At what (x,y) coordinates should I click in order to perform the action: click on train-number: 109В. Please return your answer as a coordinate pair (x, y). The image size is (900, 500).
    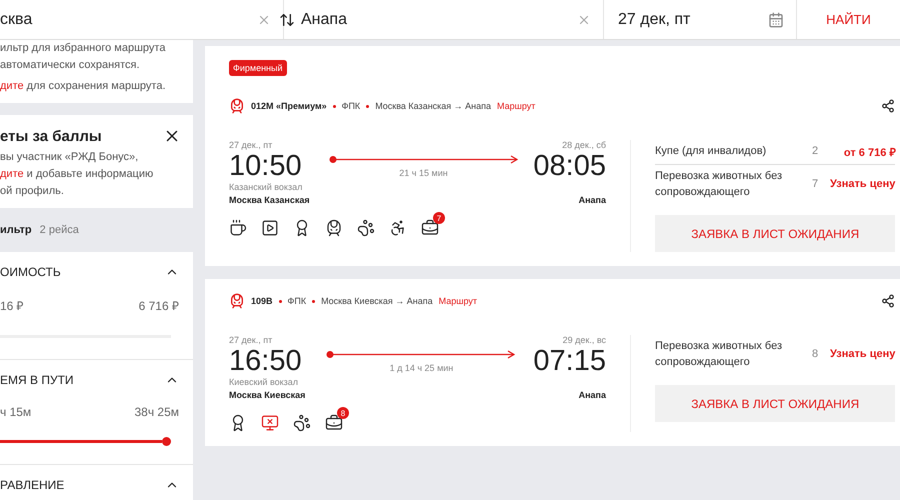
    Looking at the image, I should click on (262, 301).